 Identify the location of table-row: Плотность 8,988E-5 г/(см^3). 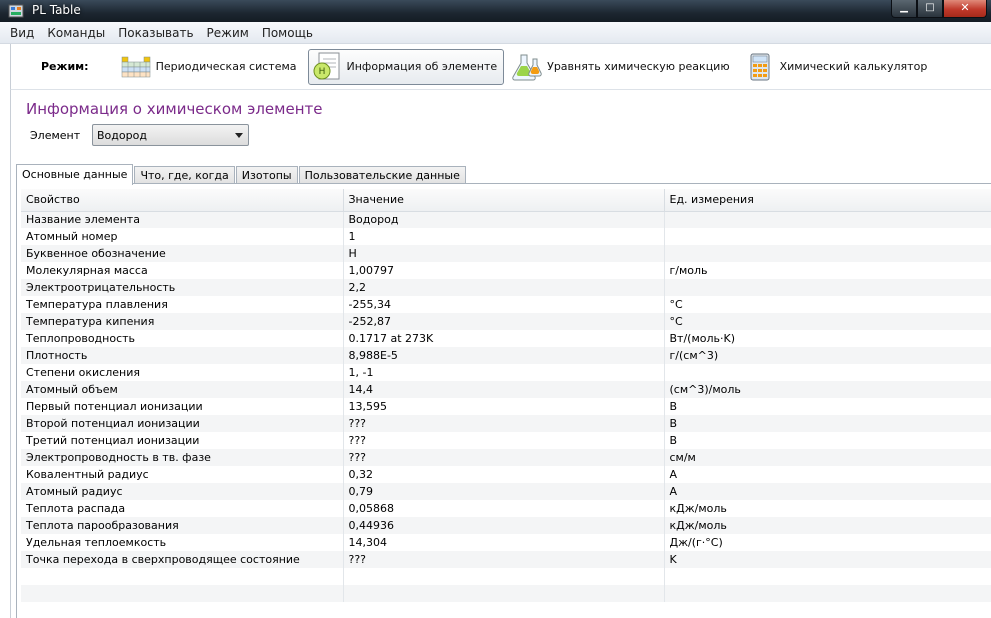
(506, 355).